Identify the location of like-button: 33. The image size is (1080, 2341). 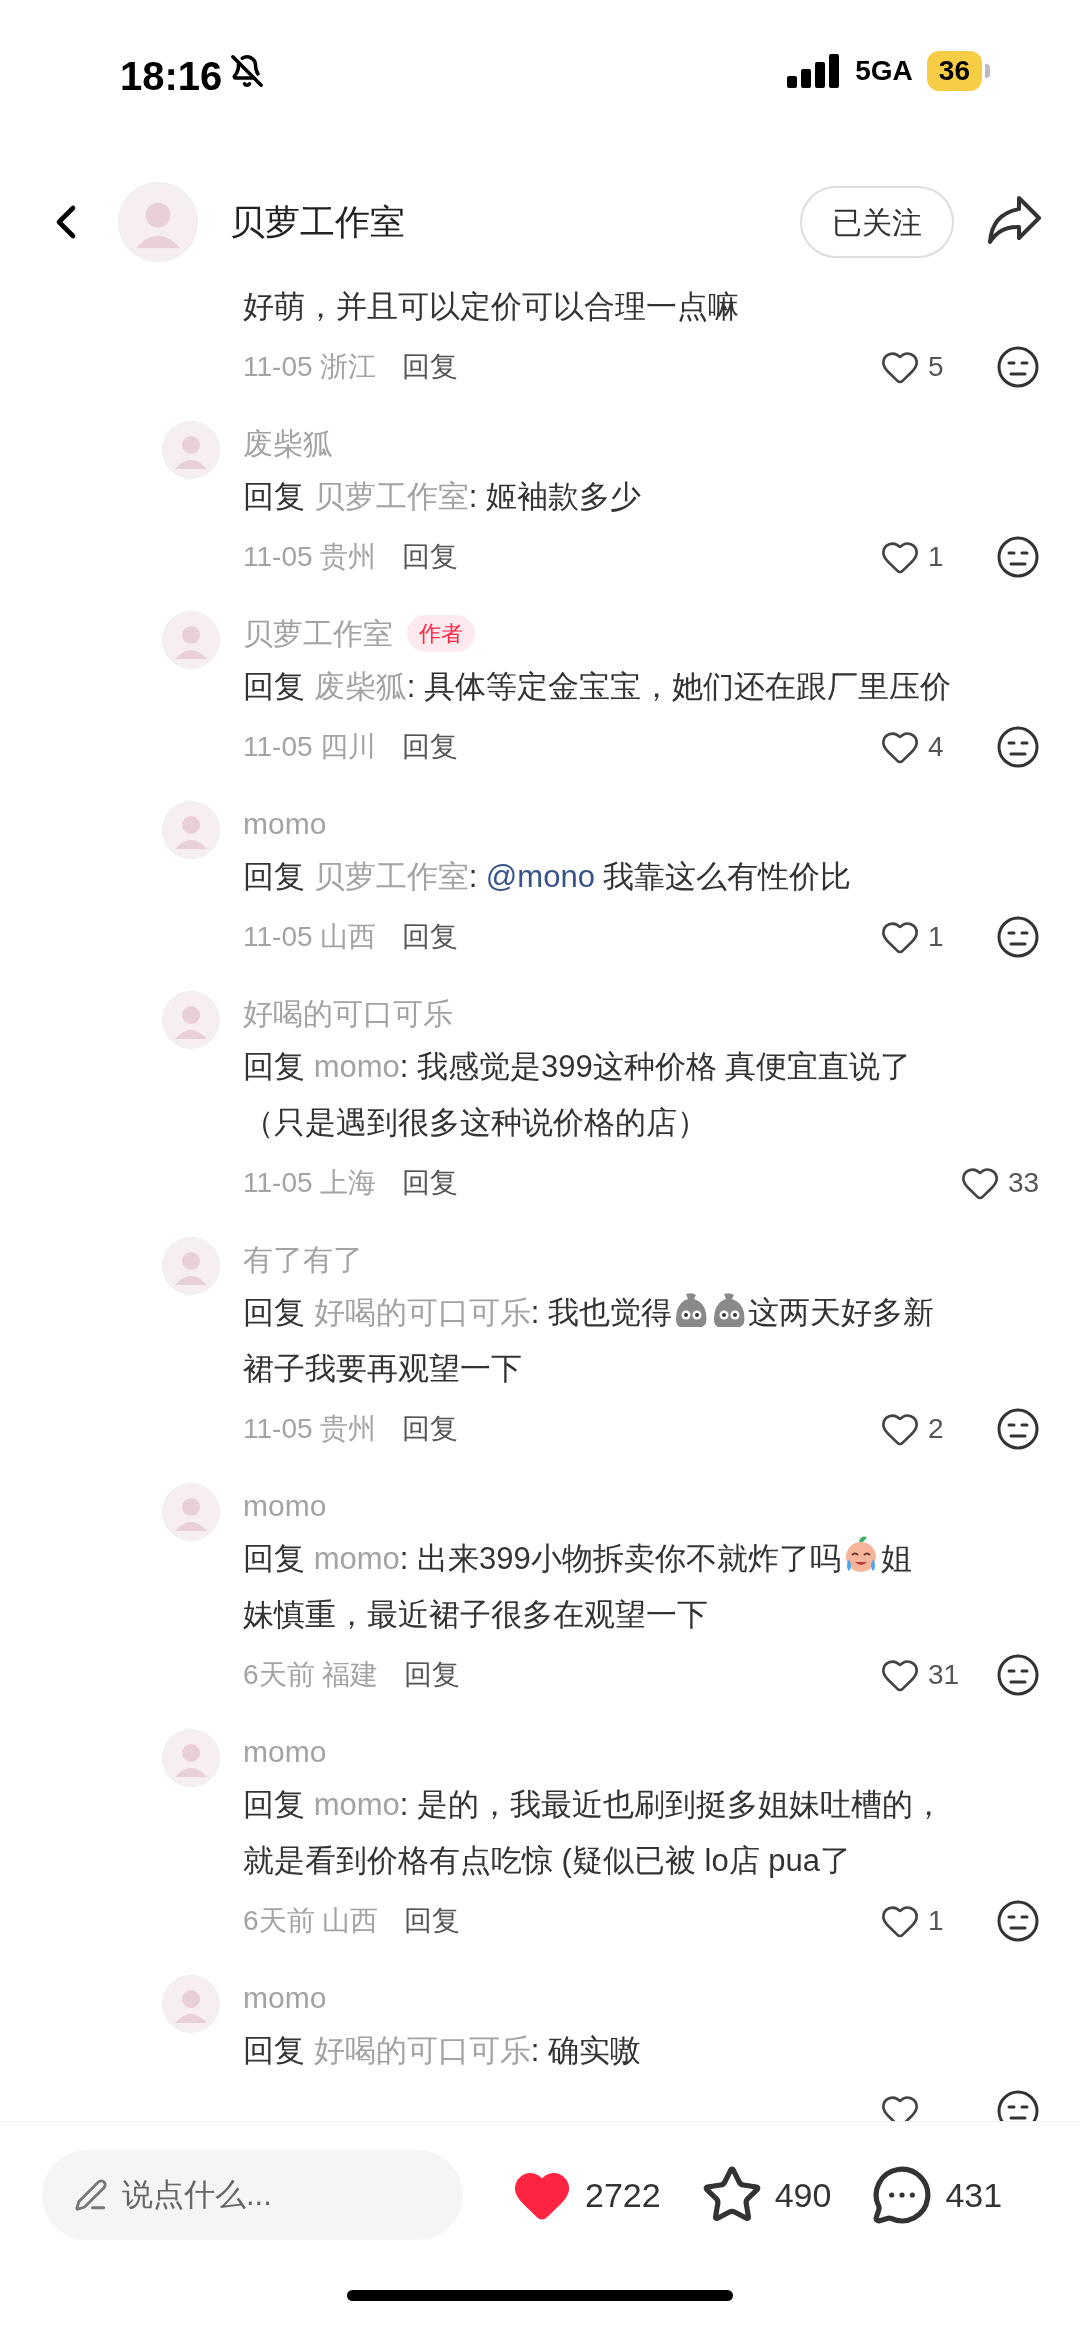
(1000, 1183).